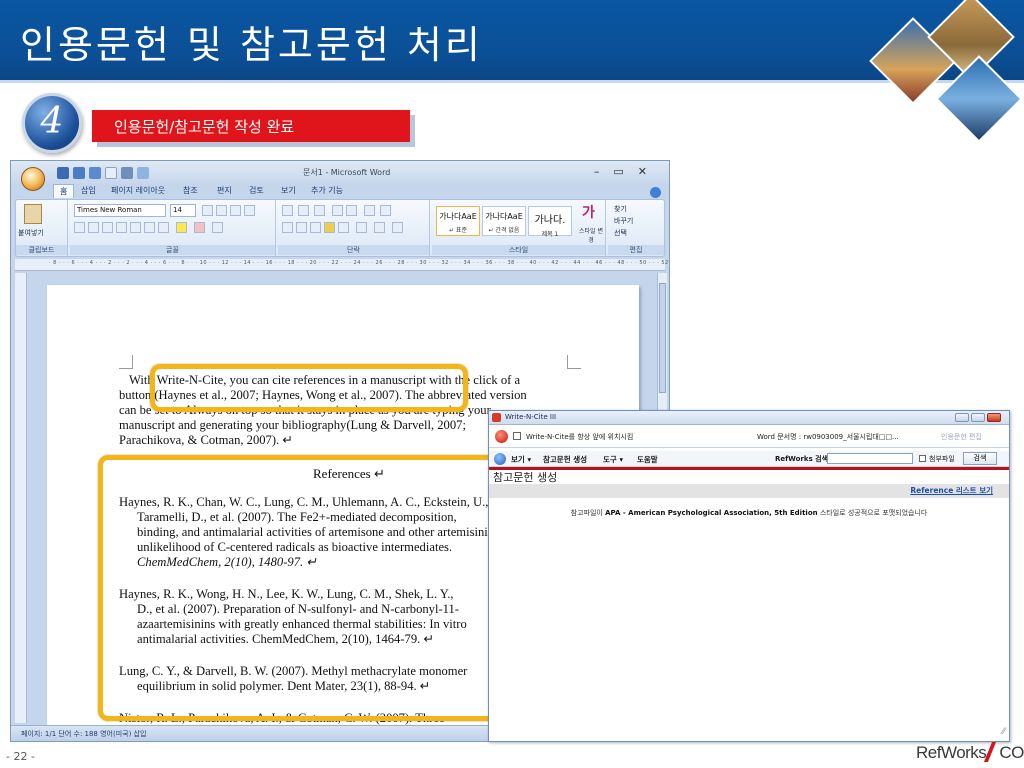 This screenshot has height=768, width=1024. What do you see at coordinates (221, 210) in the screenshot?
I see `shrink-font-icon` at bounding box center [221, 210].